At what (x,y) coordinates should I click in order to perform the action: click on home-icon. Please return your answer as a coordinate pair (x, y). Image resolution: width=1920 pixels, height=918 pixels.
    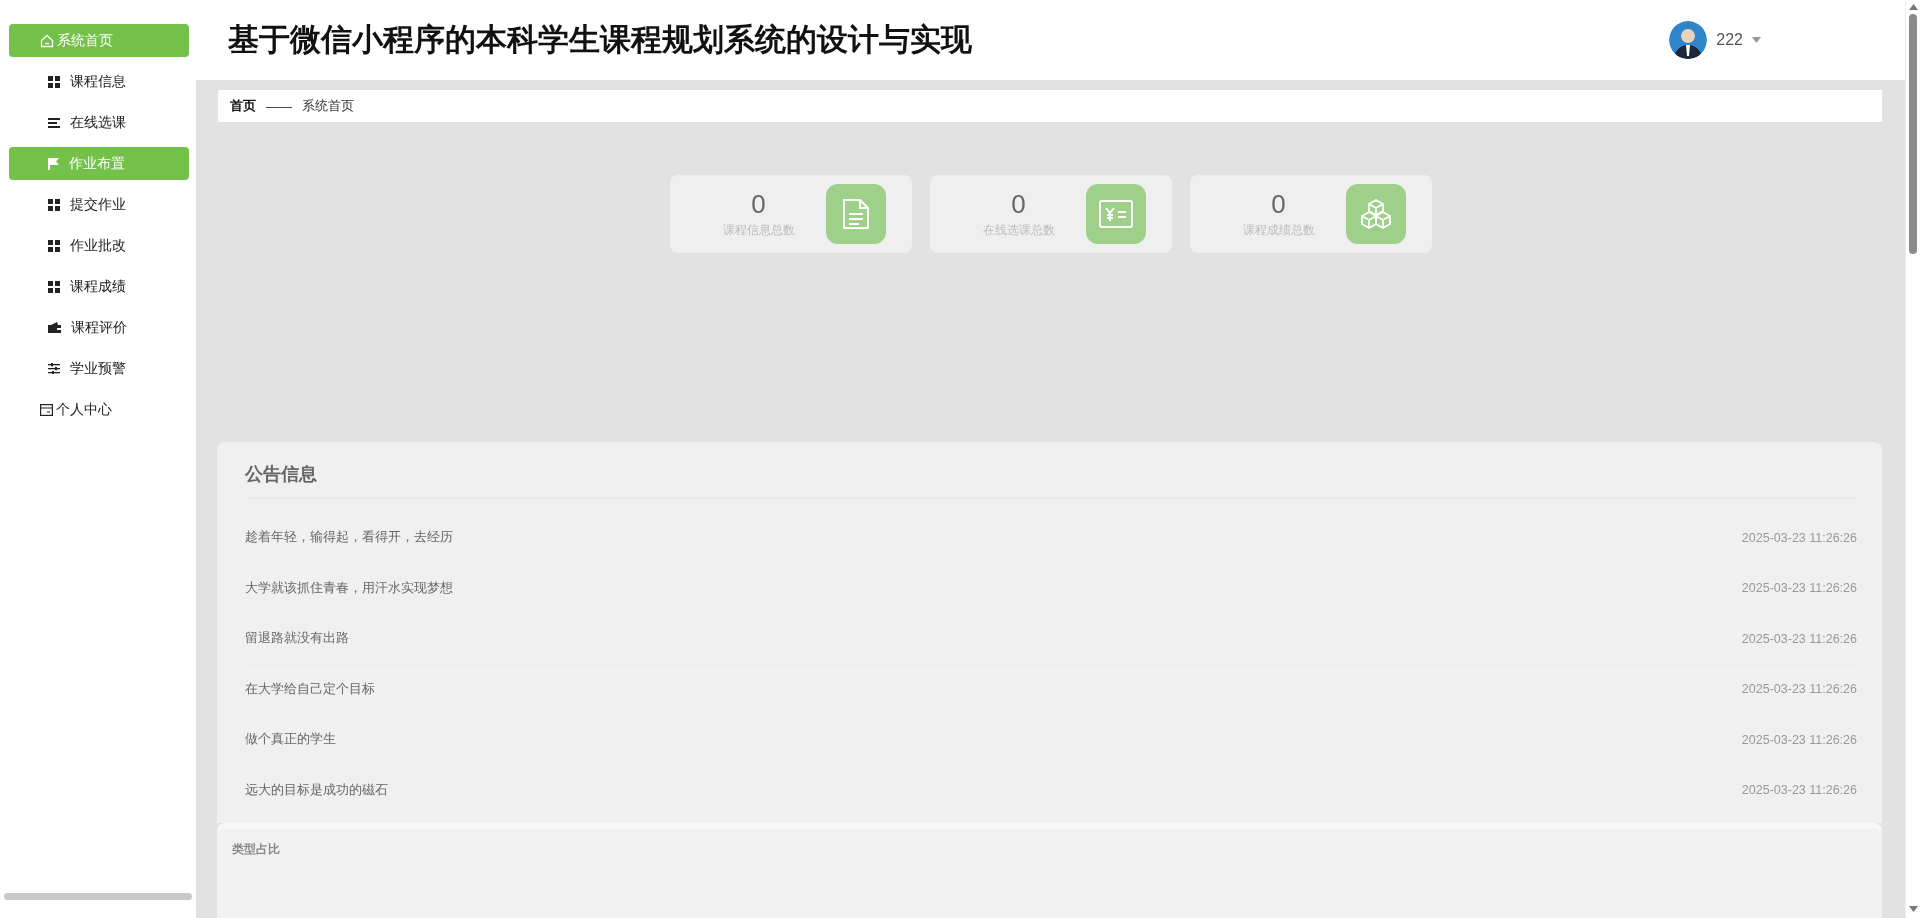
    Looking at the image, I should click on (47, 40).